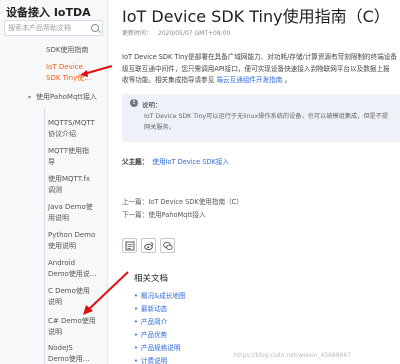 This screenshot has width=400, height=364. I want to click on sidebar-item-label: Android, so click(62, 263).